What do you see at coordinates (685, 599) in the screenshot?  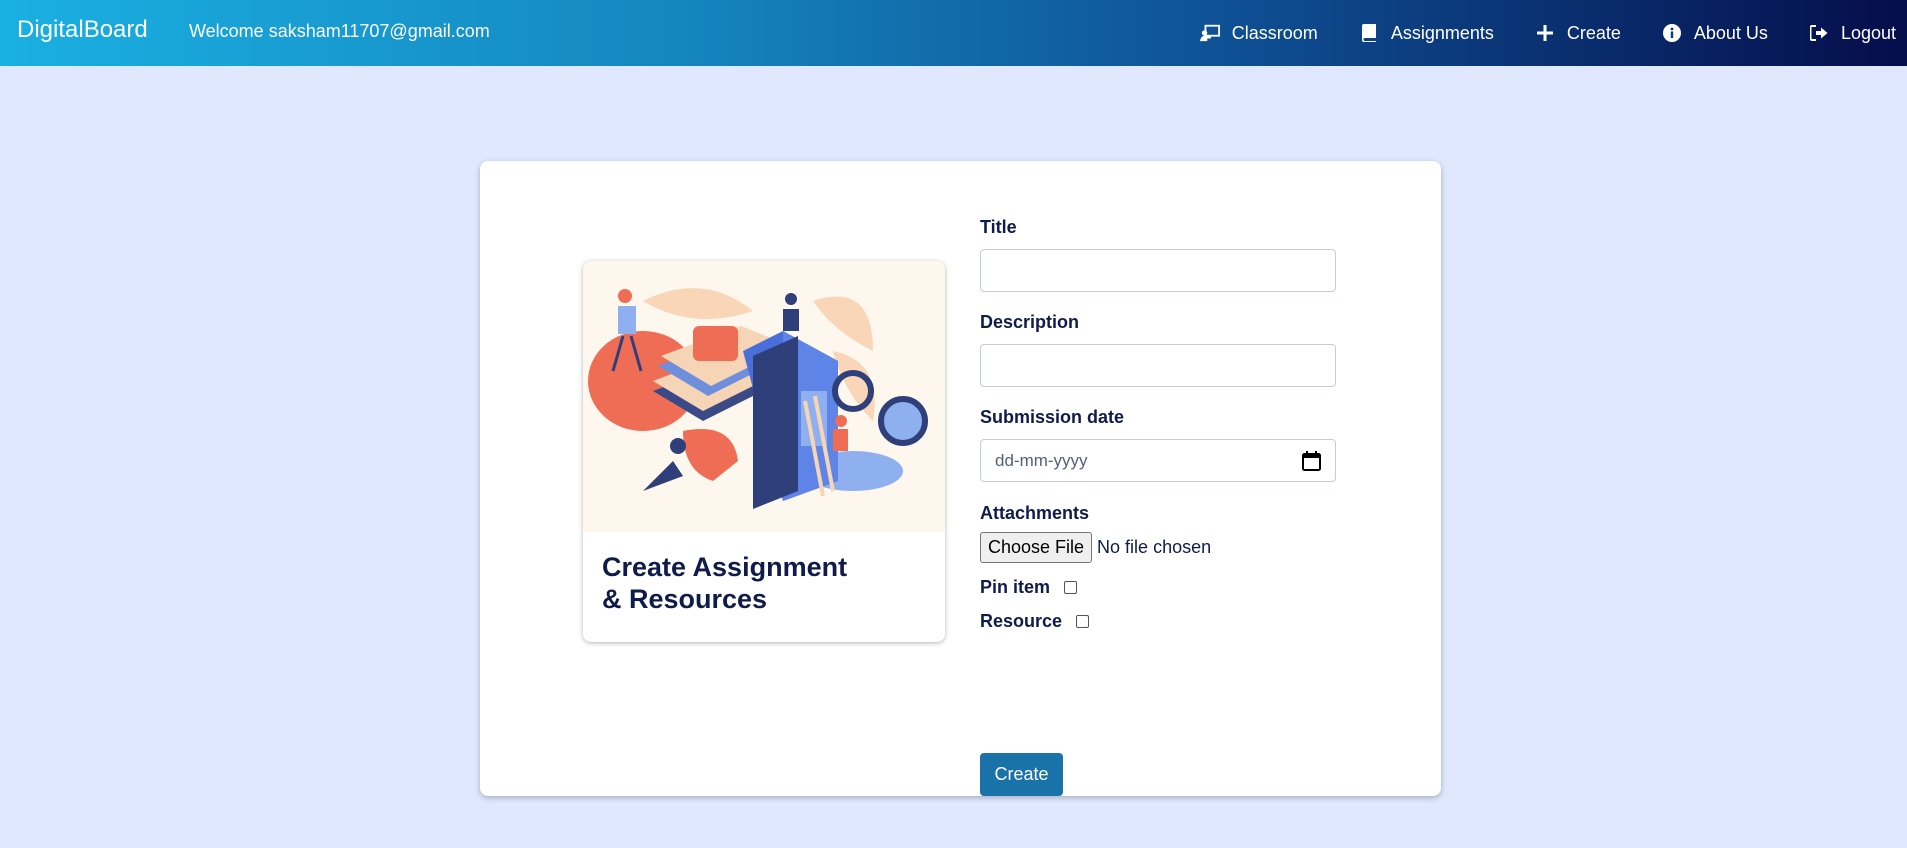 I see `card-title-line2: & Resources` at bounding box center [685, 599].